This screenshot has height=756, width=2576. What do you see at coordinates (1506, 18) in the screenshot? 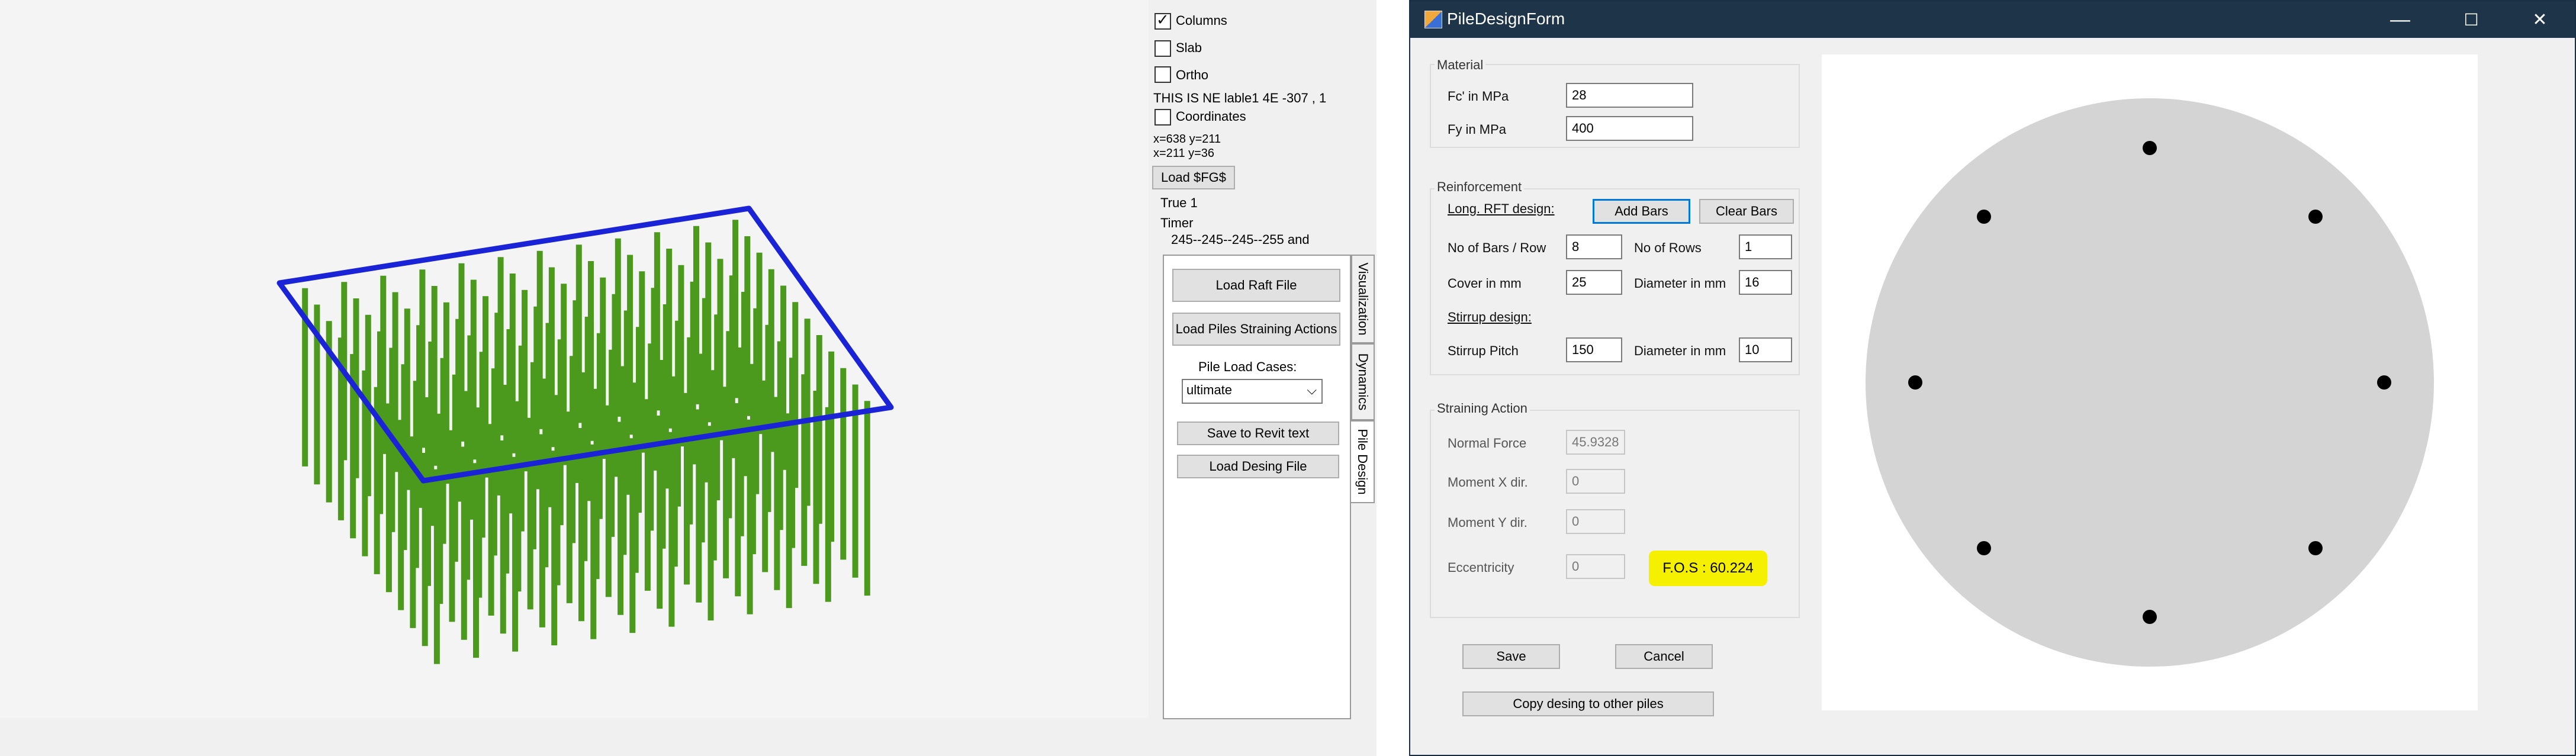
I see `window-title: PileDesignForm` at bounding box center [1506, 18].